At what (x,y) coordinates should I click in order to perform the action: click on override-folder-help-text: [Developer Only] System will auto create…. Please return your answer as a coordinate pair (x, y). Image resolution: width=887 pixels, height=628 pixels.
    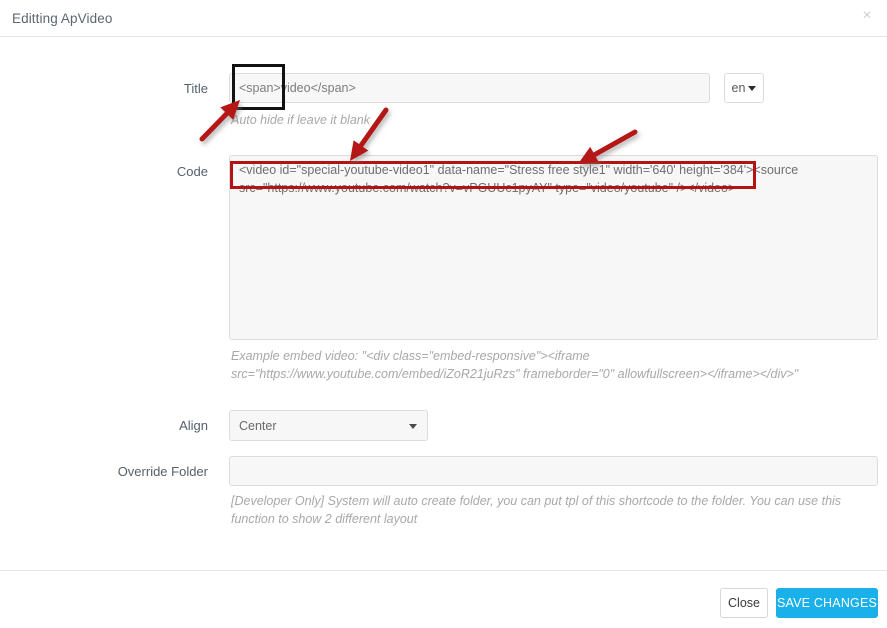
    Looking at the image, I should click on (536, 510).